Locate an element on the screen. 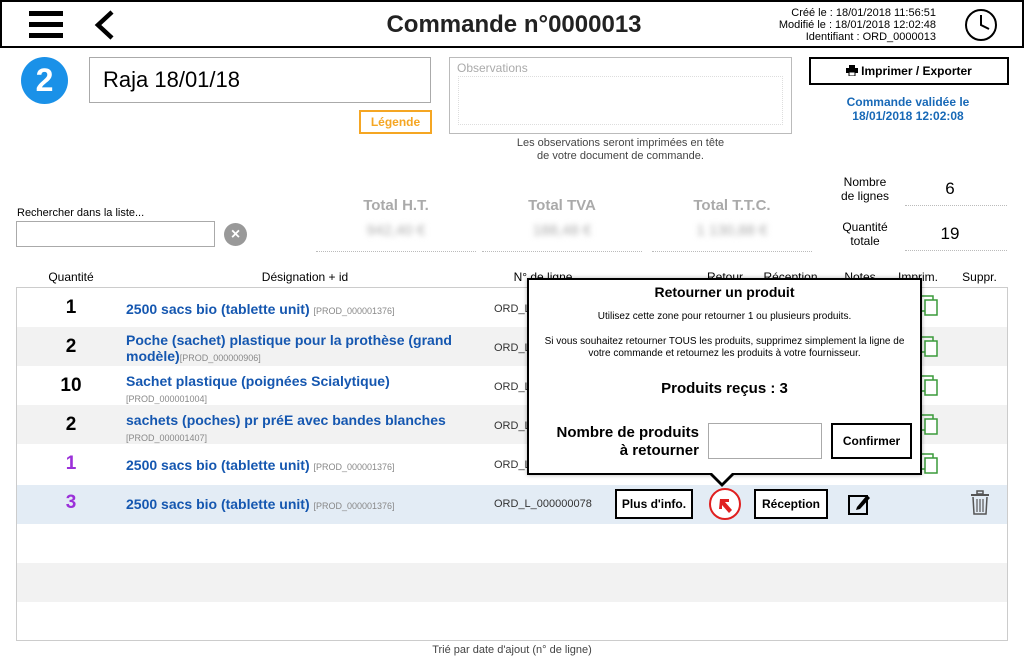  clear-icon: × is located at coordinates (235, 234).